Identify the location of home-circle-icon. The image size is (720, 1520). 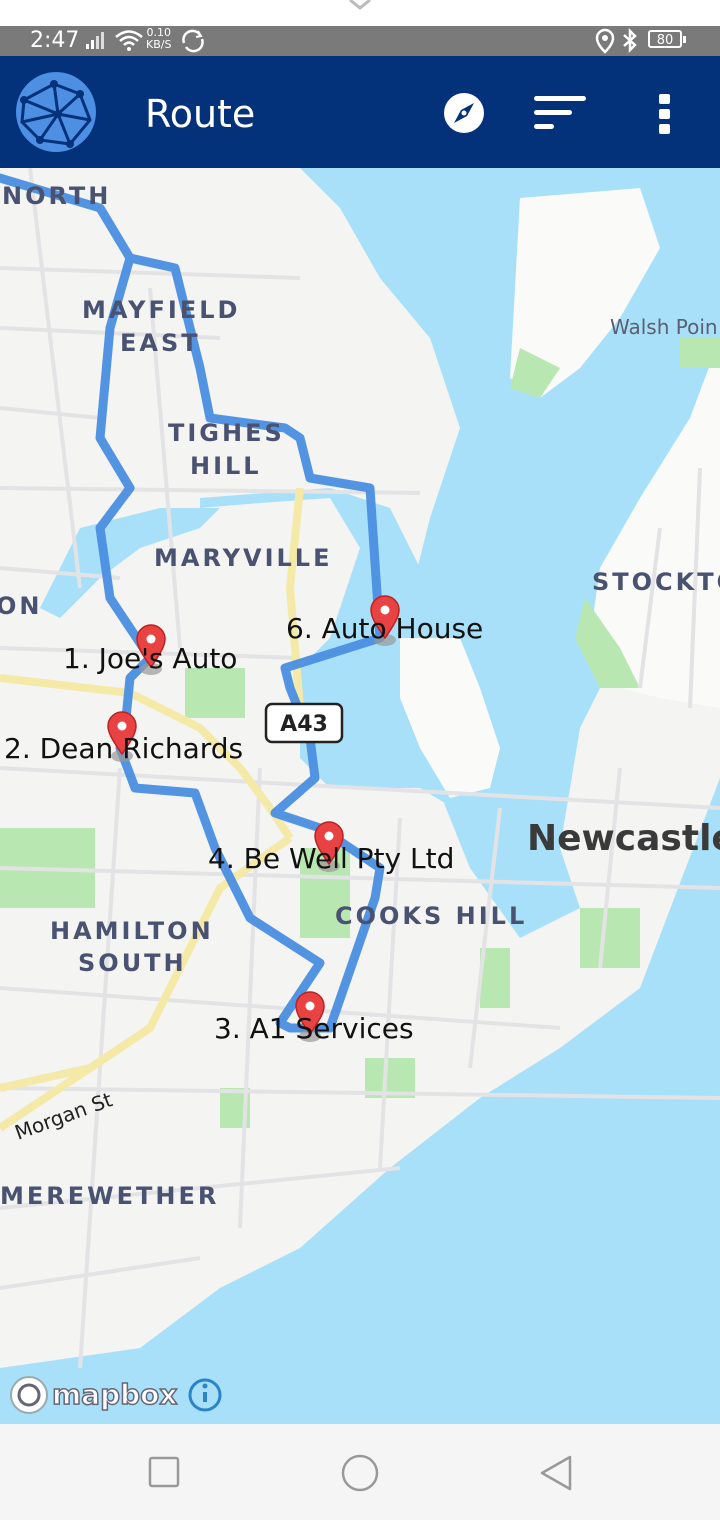
(360, 1473).